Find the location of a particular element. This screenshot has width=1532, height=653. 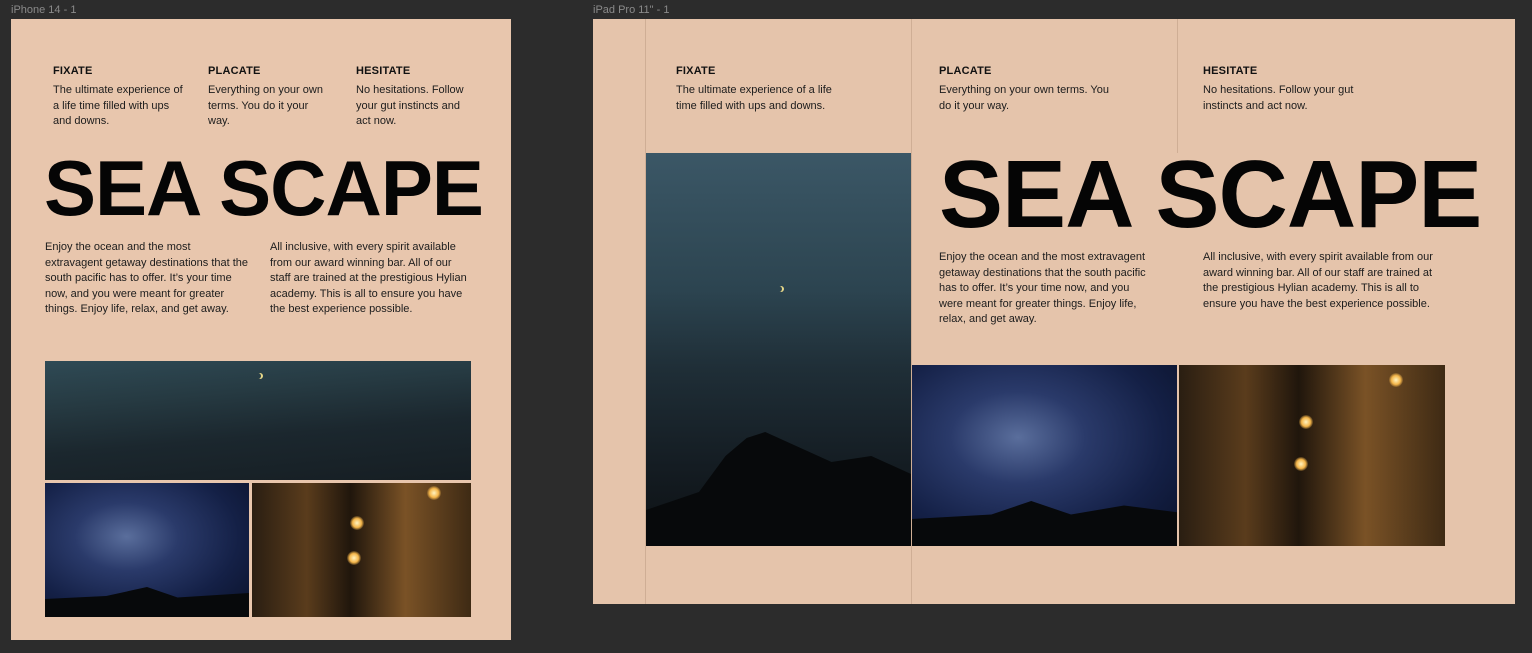

frame-label-iphone: iPhone 14 - 1 is located at coordinates (43, 10).